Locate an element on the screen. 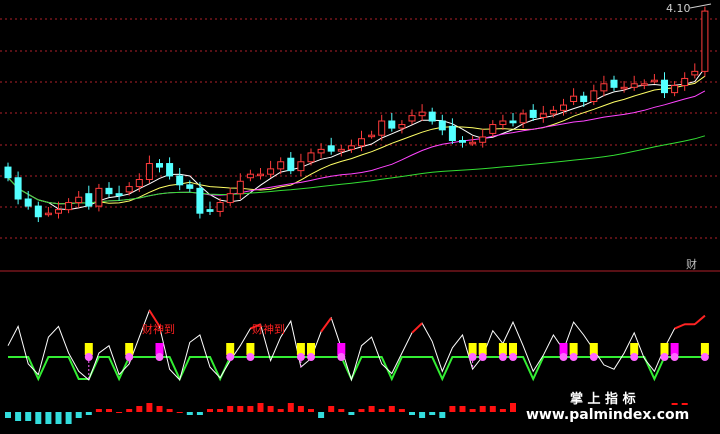 This screenshot has width=720, height=434. oscillator-hot-segment is located at coordinates (417, 328).